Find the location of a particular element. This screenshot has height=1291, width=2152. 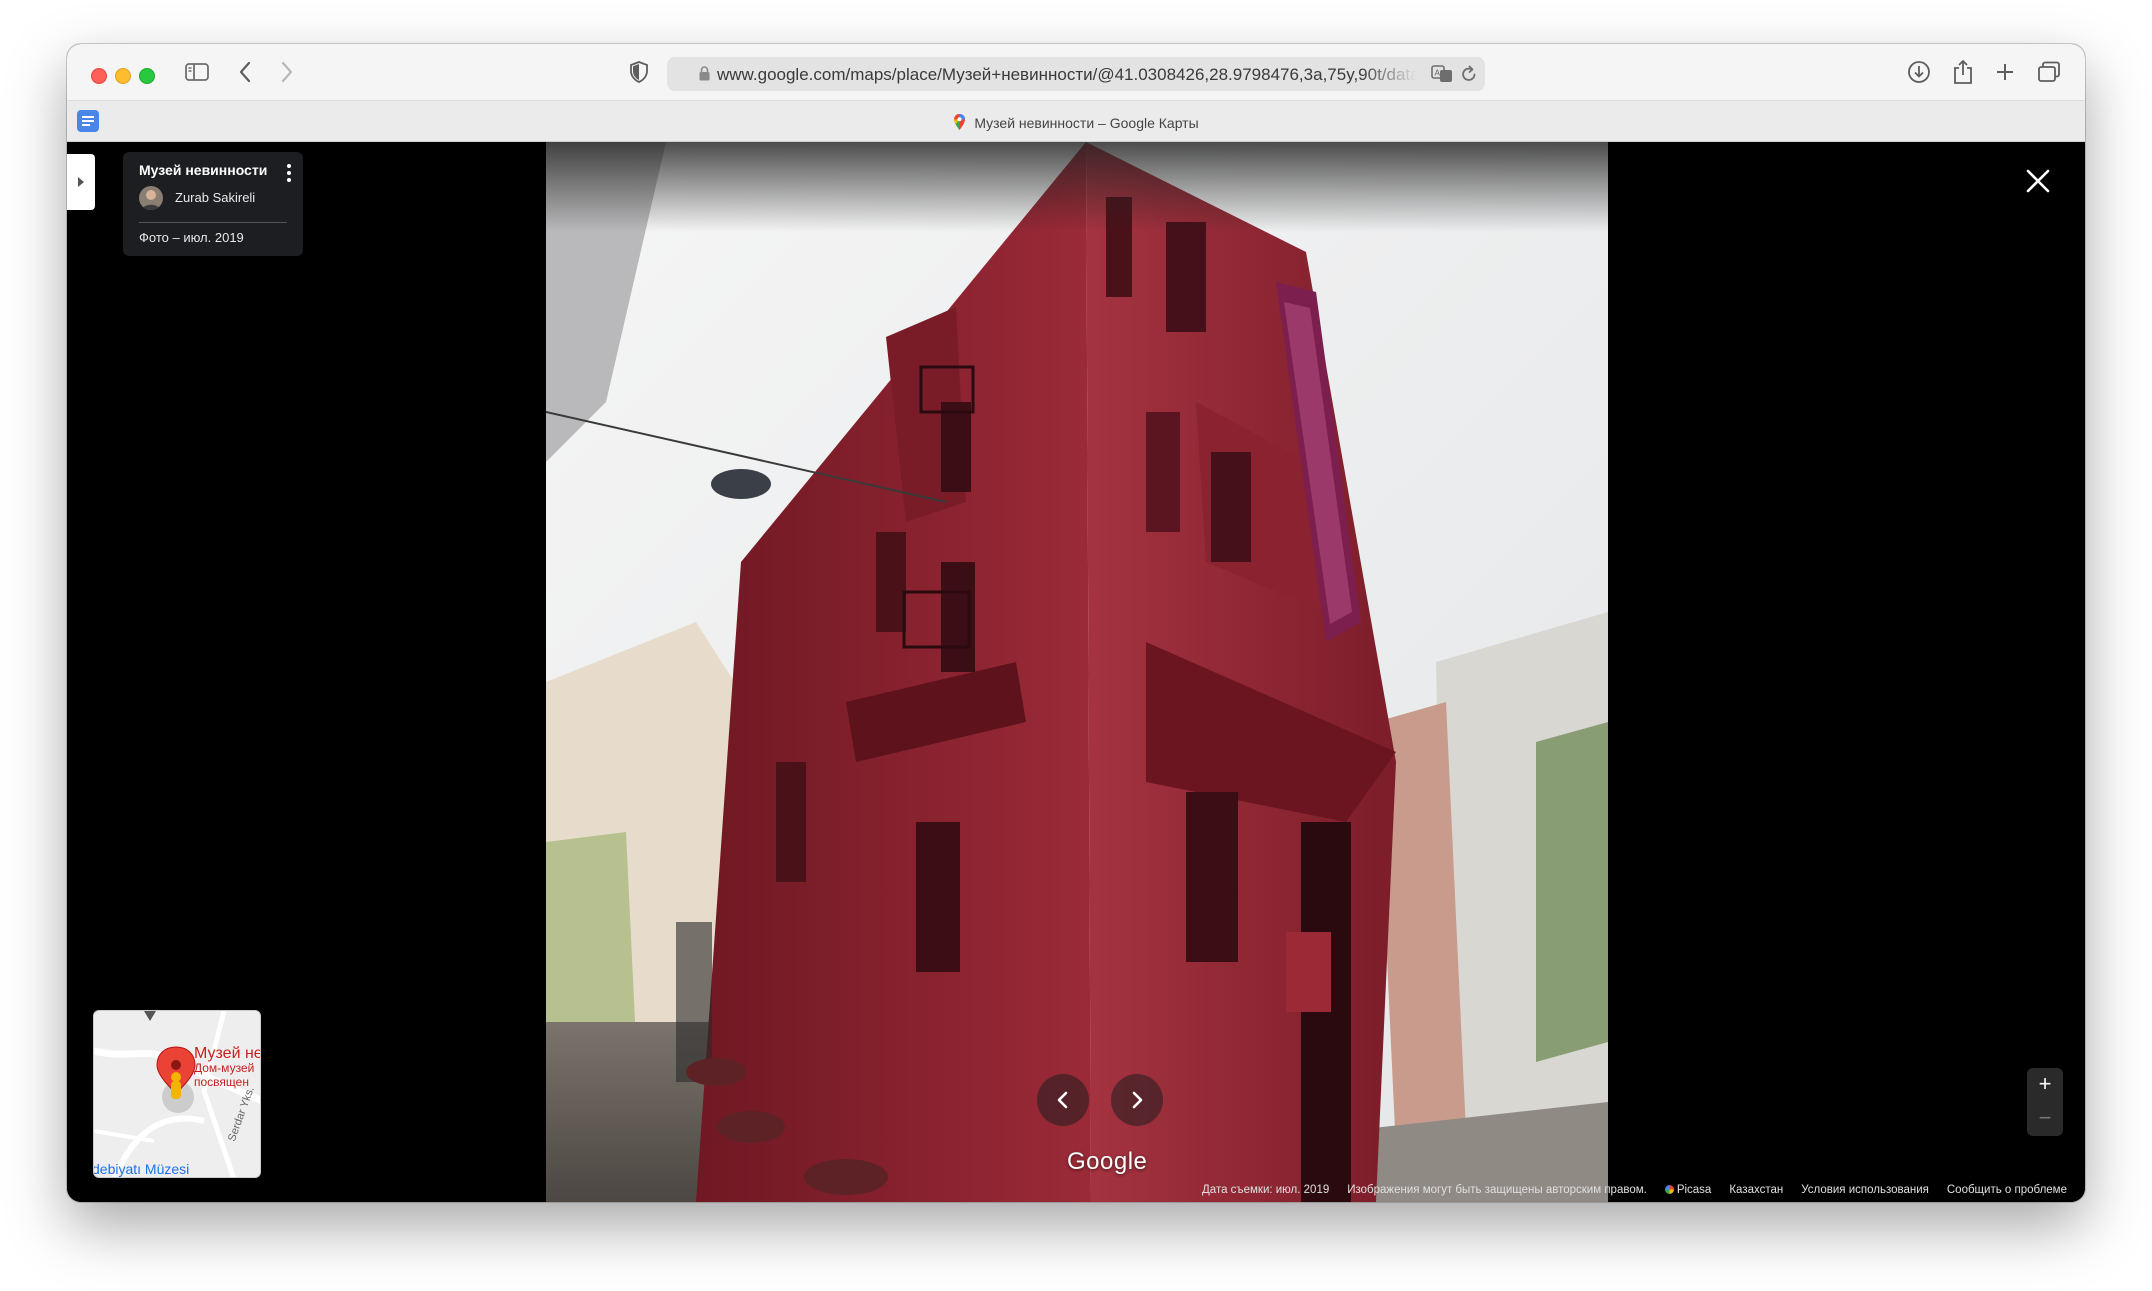

region-link: Казахстан is located at coordinates (1756, 1190).